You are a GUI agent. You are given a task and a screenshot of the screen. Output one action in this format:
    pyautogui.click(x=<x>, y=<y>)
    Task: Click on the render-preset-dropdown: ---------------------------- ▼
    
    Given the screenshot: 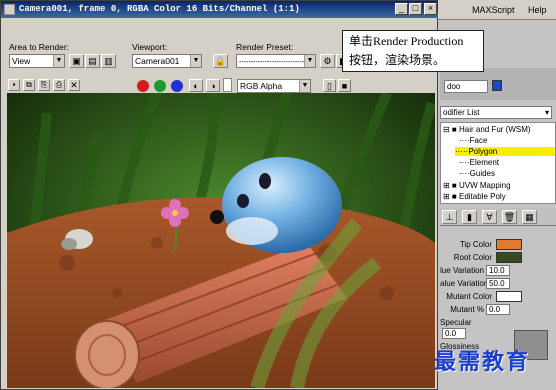 What is the action you would take?
    pyautogui.click(x=276, y=61)
    